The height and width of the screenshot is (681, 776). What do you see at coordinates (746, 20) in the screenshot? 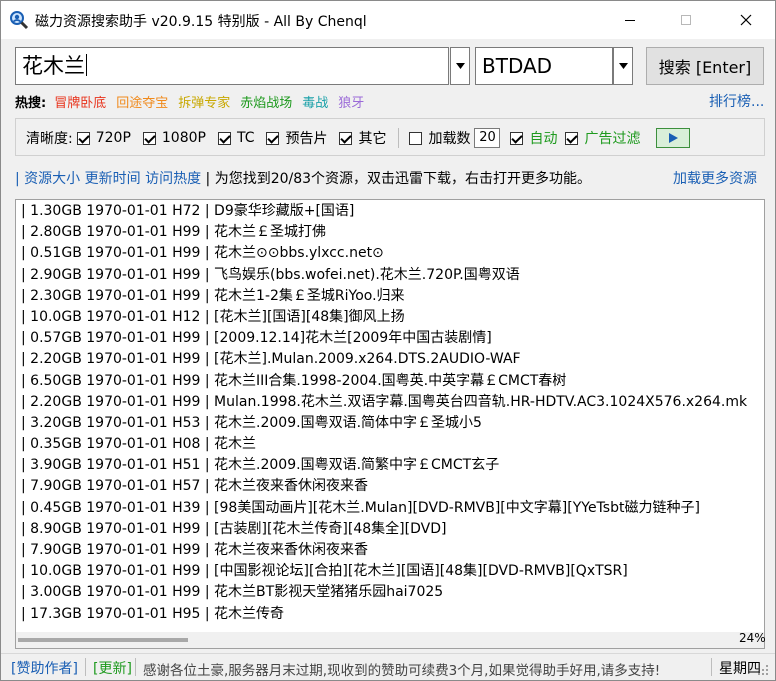
I see `close-button` at bounding box center [746, 20].